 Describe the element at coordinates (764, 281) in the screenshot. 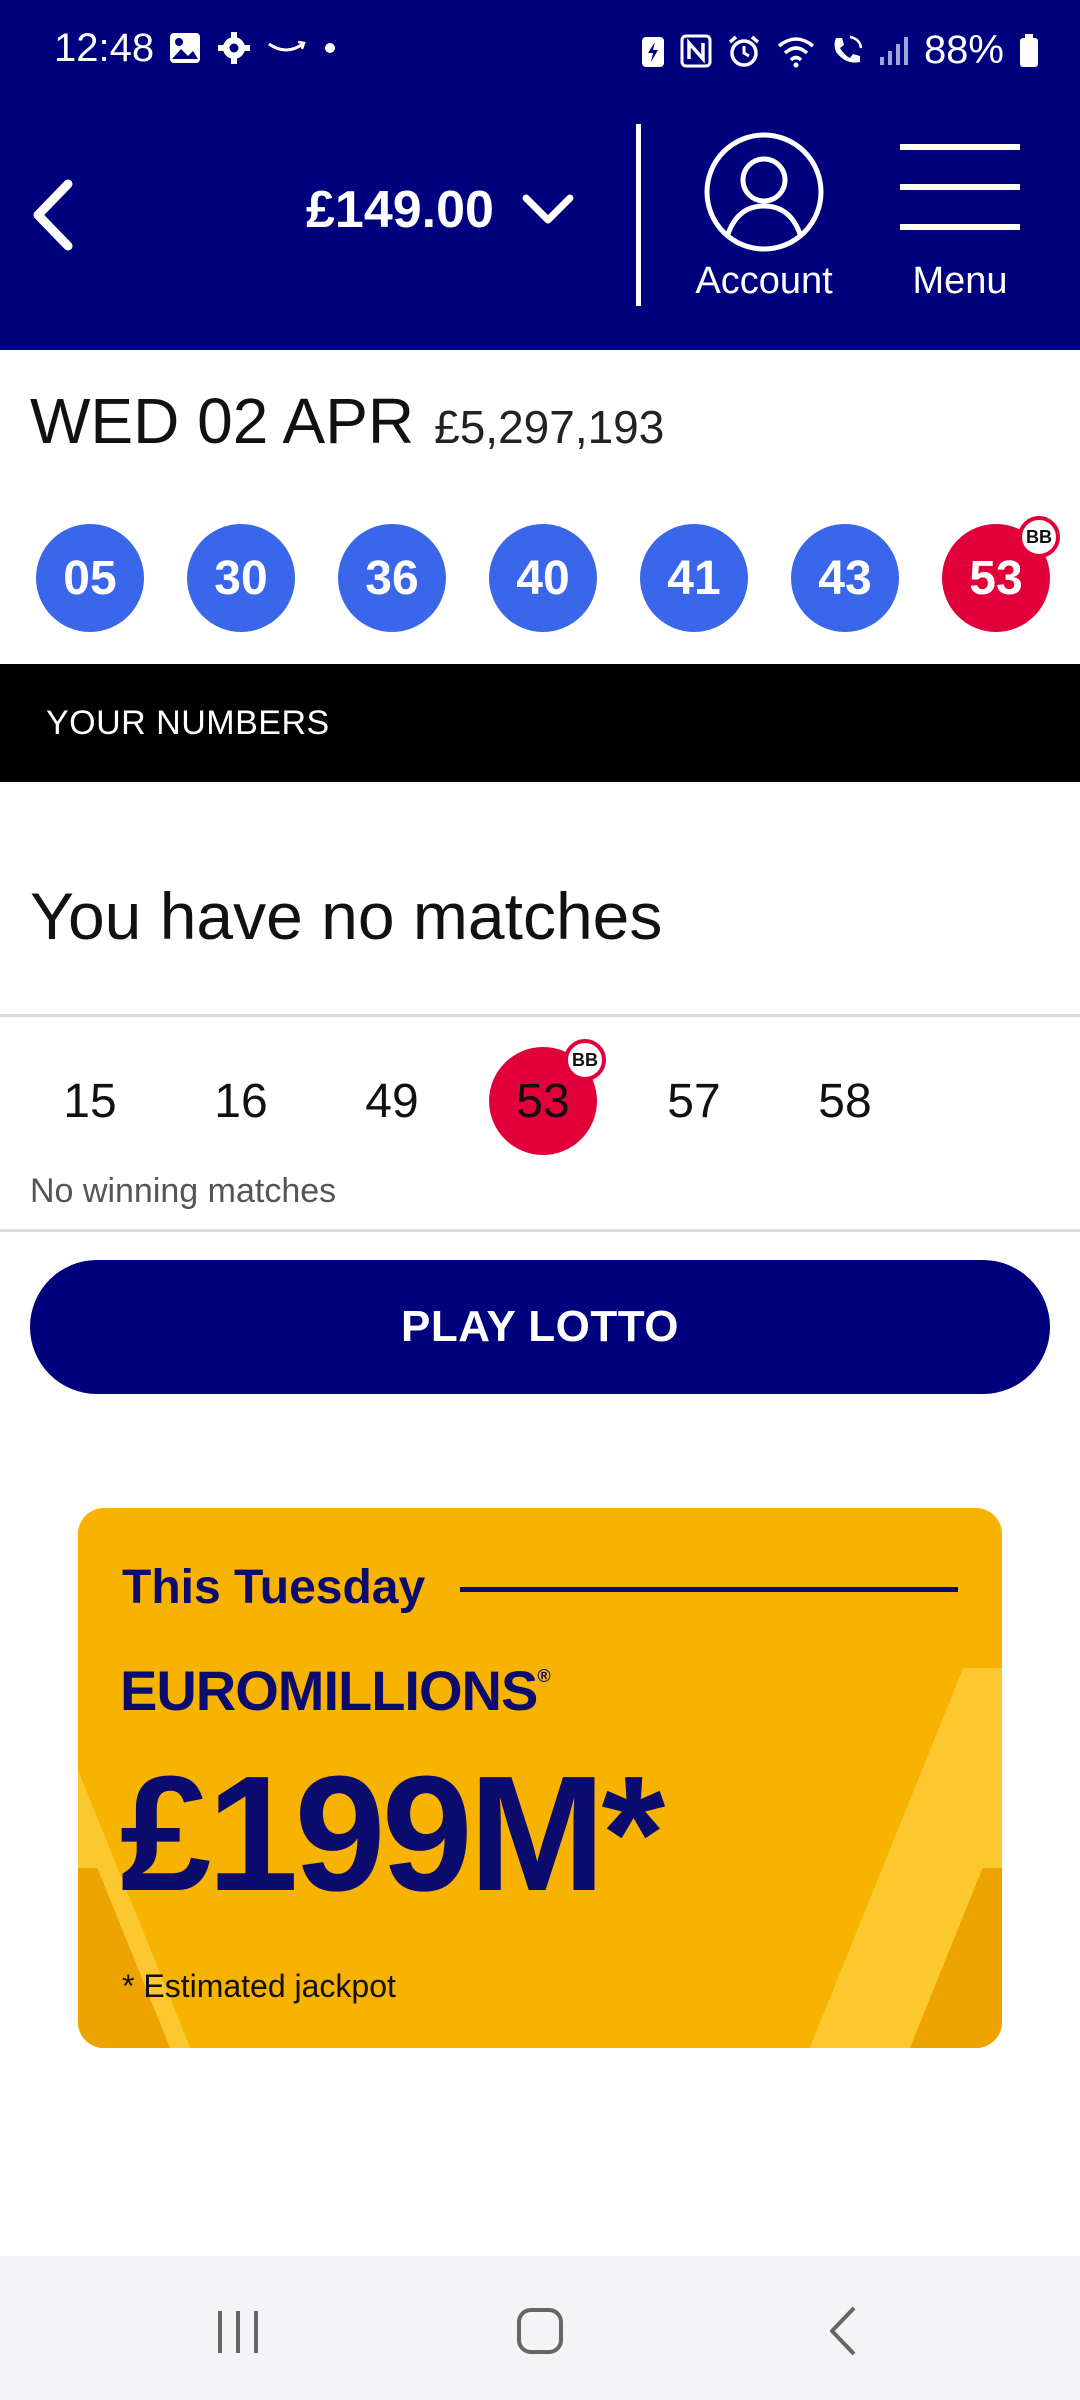

I see `account-label: Account` at that location.